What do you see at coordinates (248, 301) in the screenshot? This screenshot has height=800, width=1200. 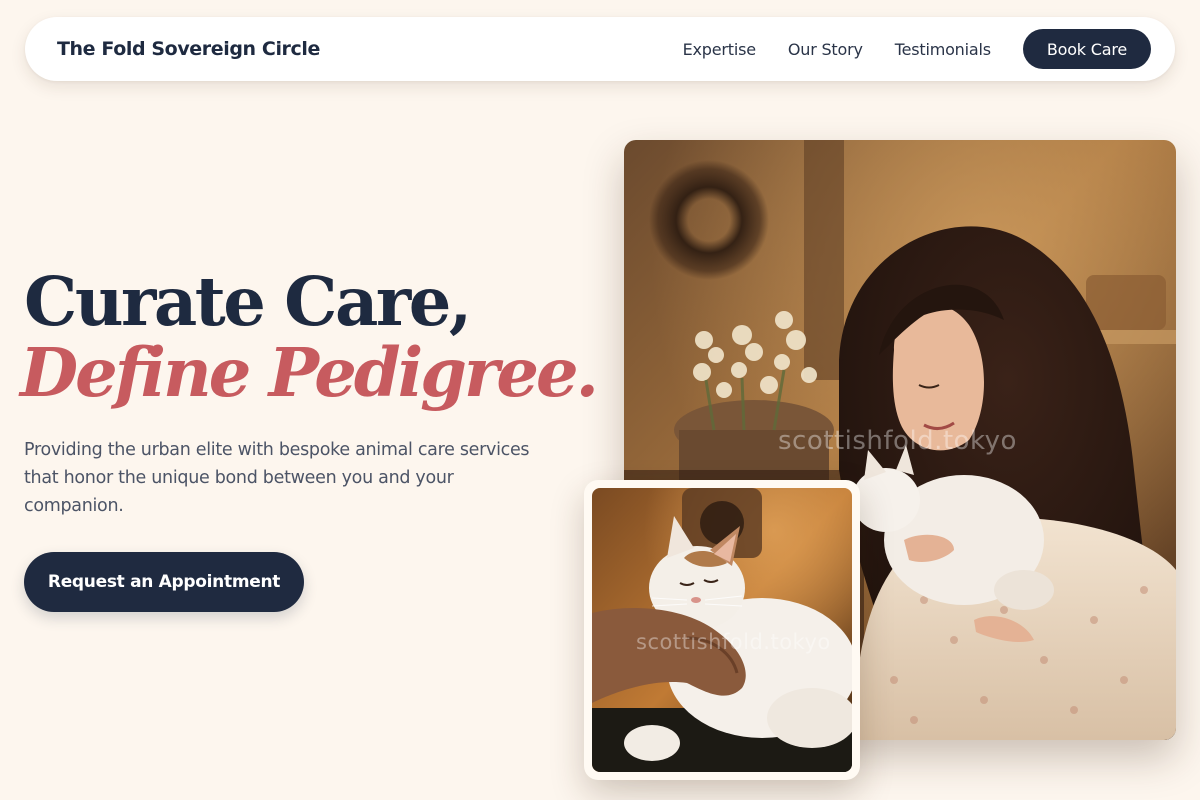 I see `hero-title-line-1: Curate Care,` at bounding box center [248, 301].